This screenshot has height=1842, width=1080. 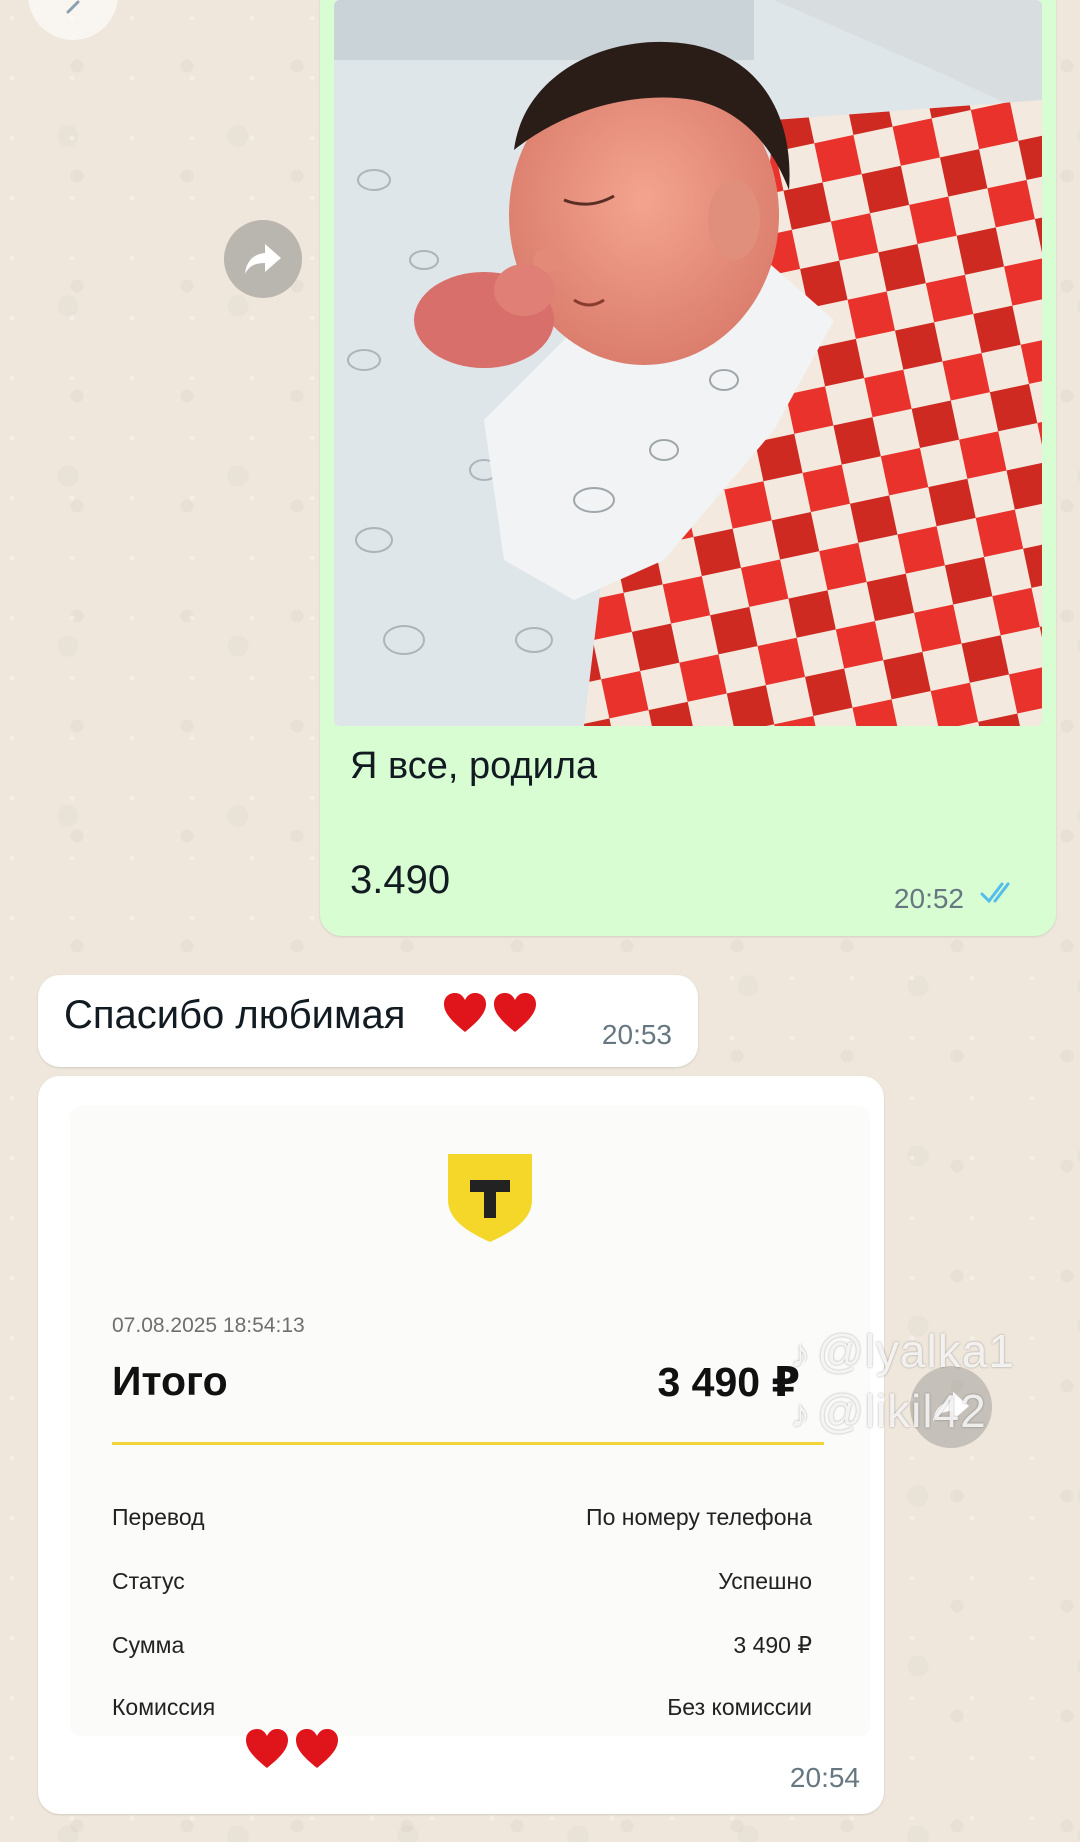 I want to click on forward-button, so click(x=263, y=259).